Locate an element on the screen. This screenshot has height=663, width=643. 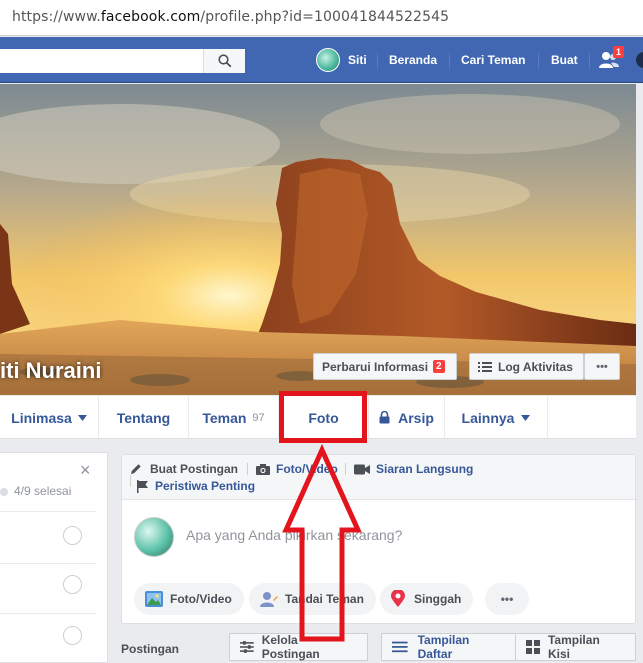
create-post-label: Buat Postingan is located at coordinates (194, 469).